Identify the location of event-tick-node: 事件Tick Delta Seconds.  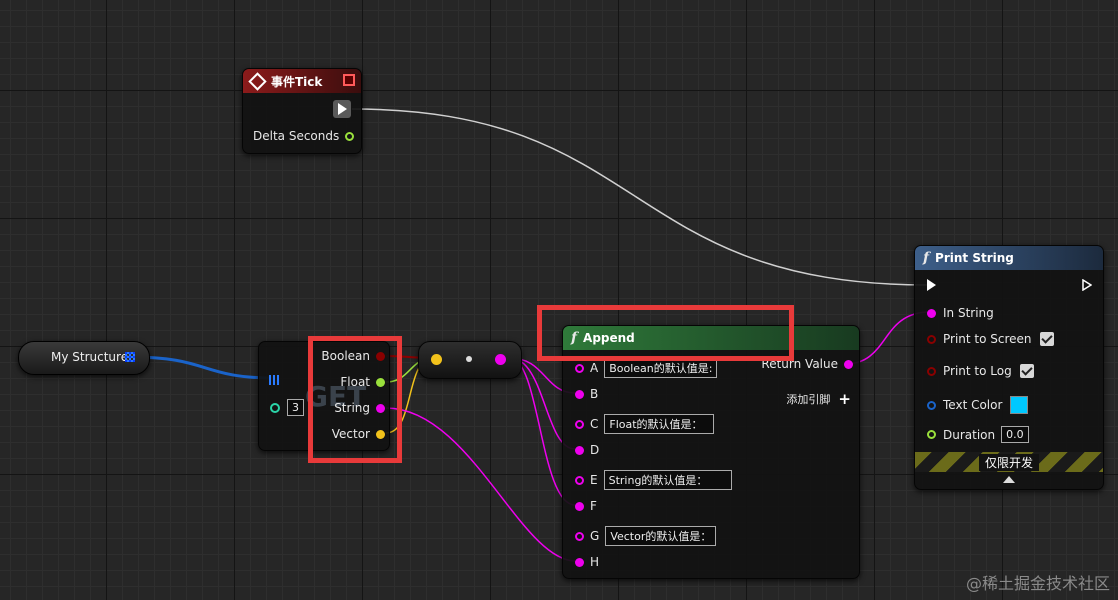
(302, 111).